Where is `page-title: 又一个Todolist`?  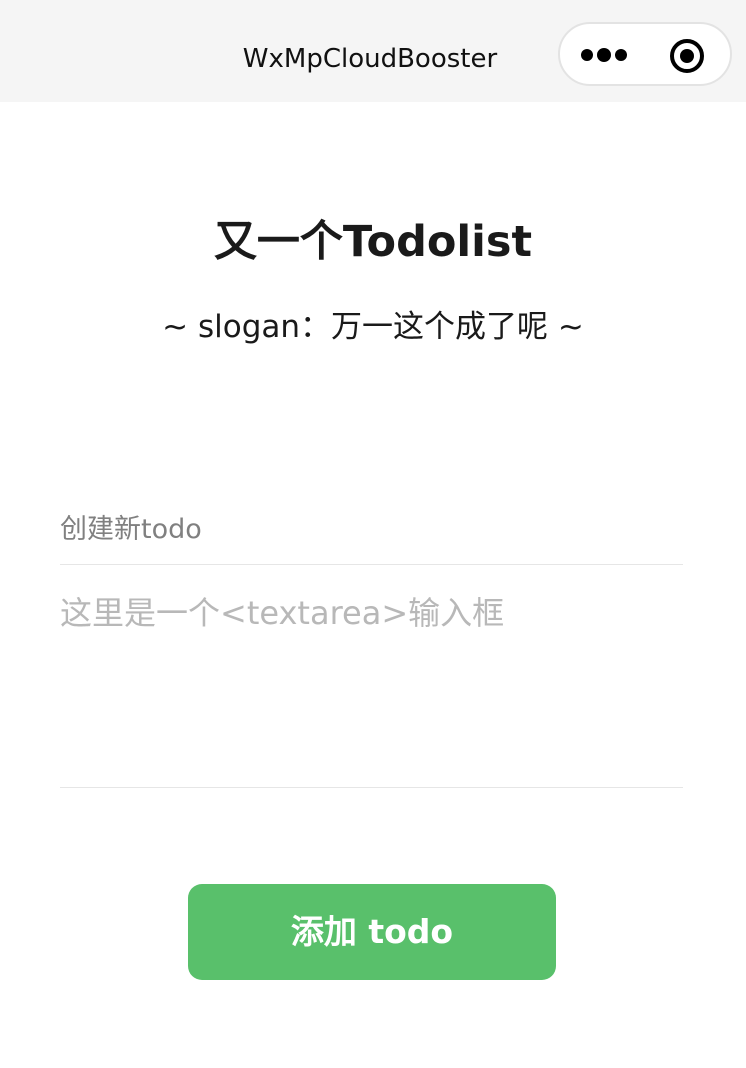
page-title: 又一个Todolist is located at coordinates (373, 242).